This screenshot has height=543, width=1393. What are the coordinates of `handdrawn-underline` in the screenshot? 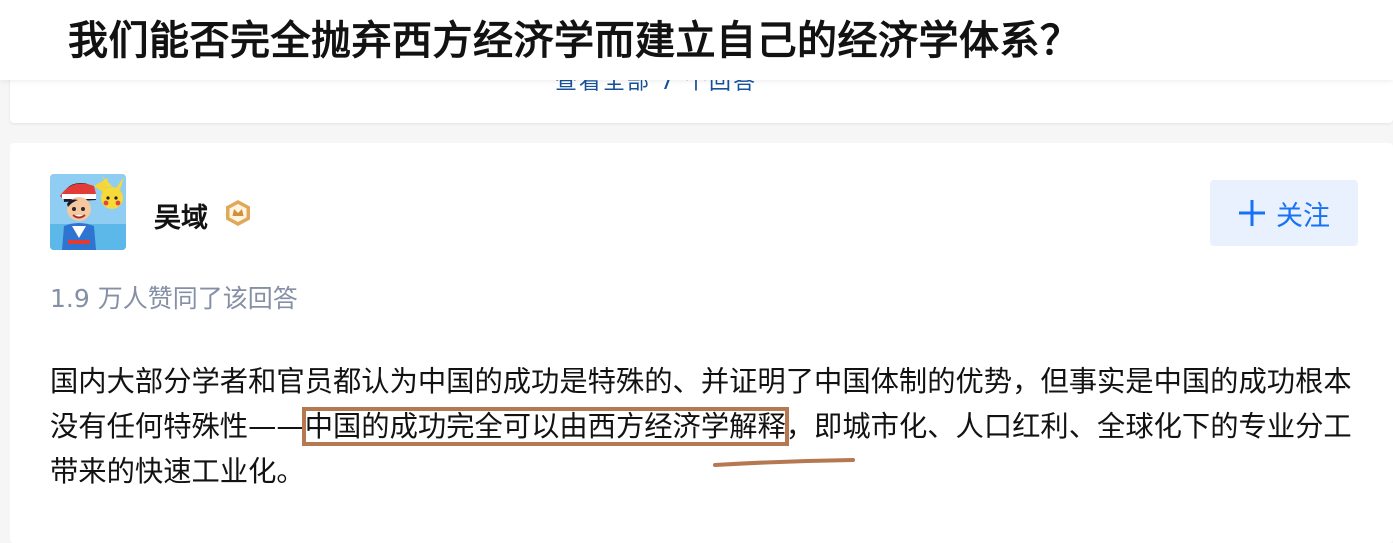 It's located at (784, 462).